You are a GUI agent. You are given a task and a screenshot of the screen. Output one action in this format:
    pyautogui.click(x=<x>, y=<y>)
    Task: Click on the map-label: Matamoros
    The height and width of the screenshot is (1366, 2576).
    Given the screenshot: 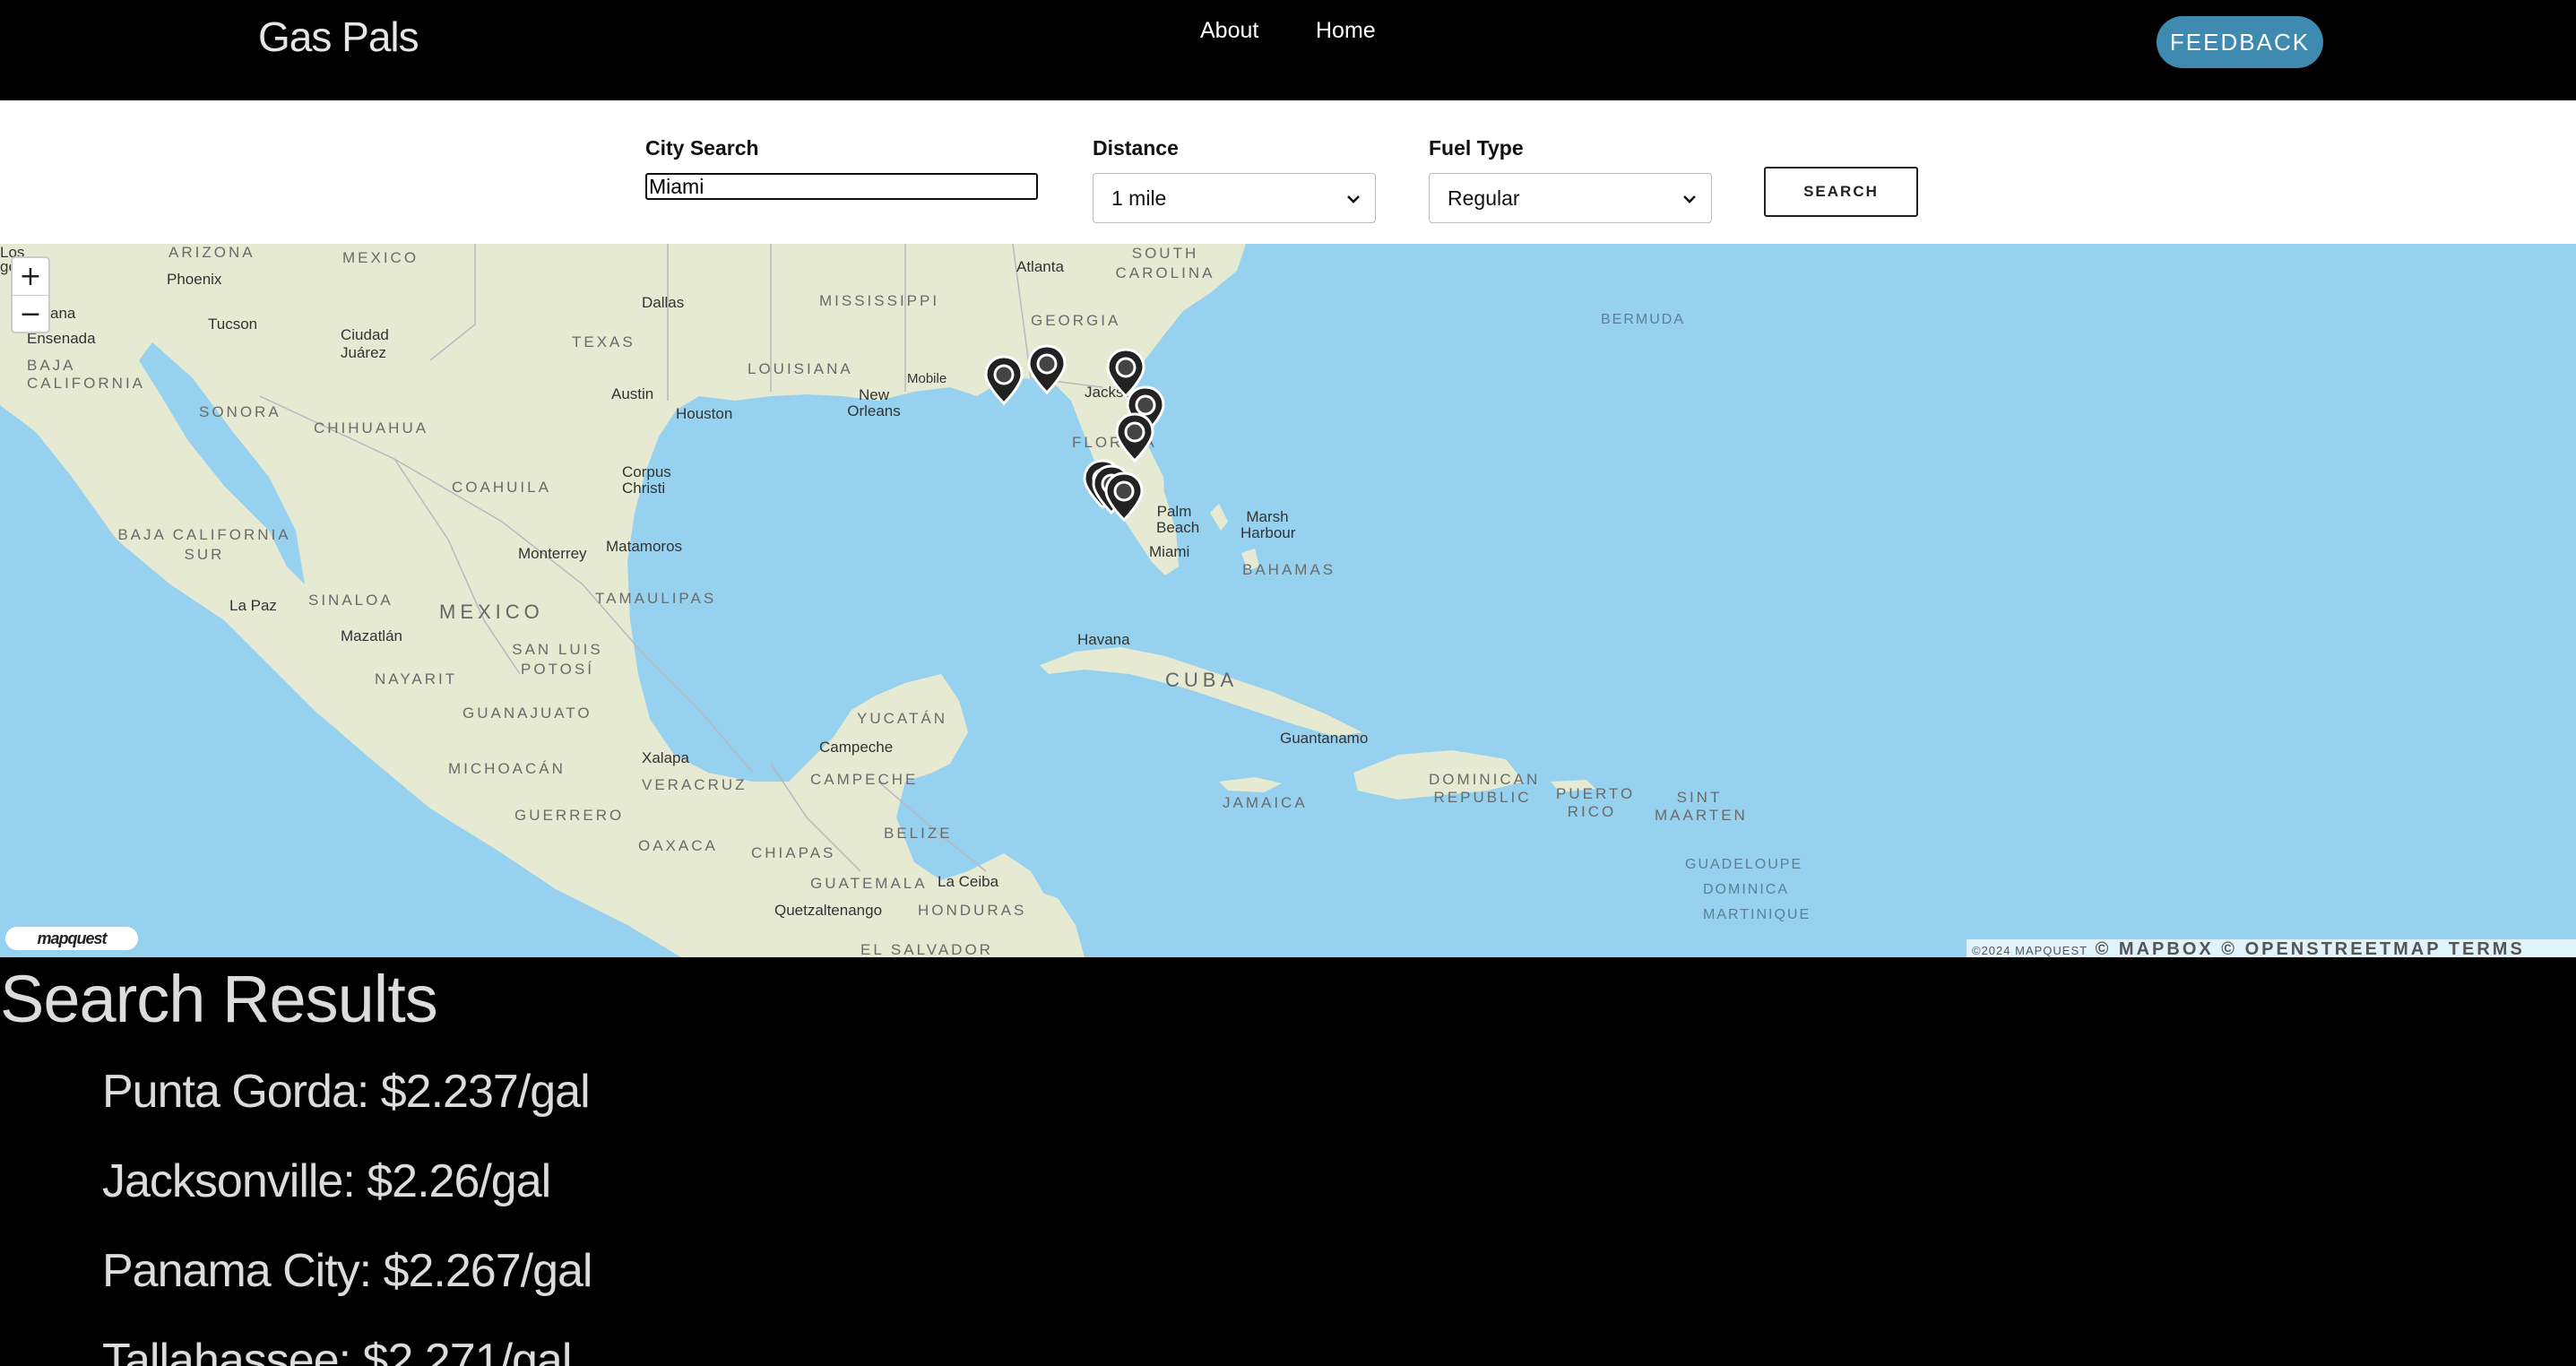 What is the action you would take?
    pyautogui.click(x=644, y=547)
    